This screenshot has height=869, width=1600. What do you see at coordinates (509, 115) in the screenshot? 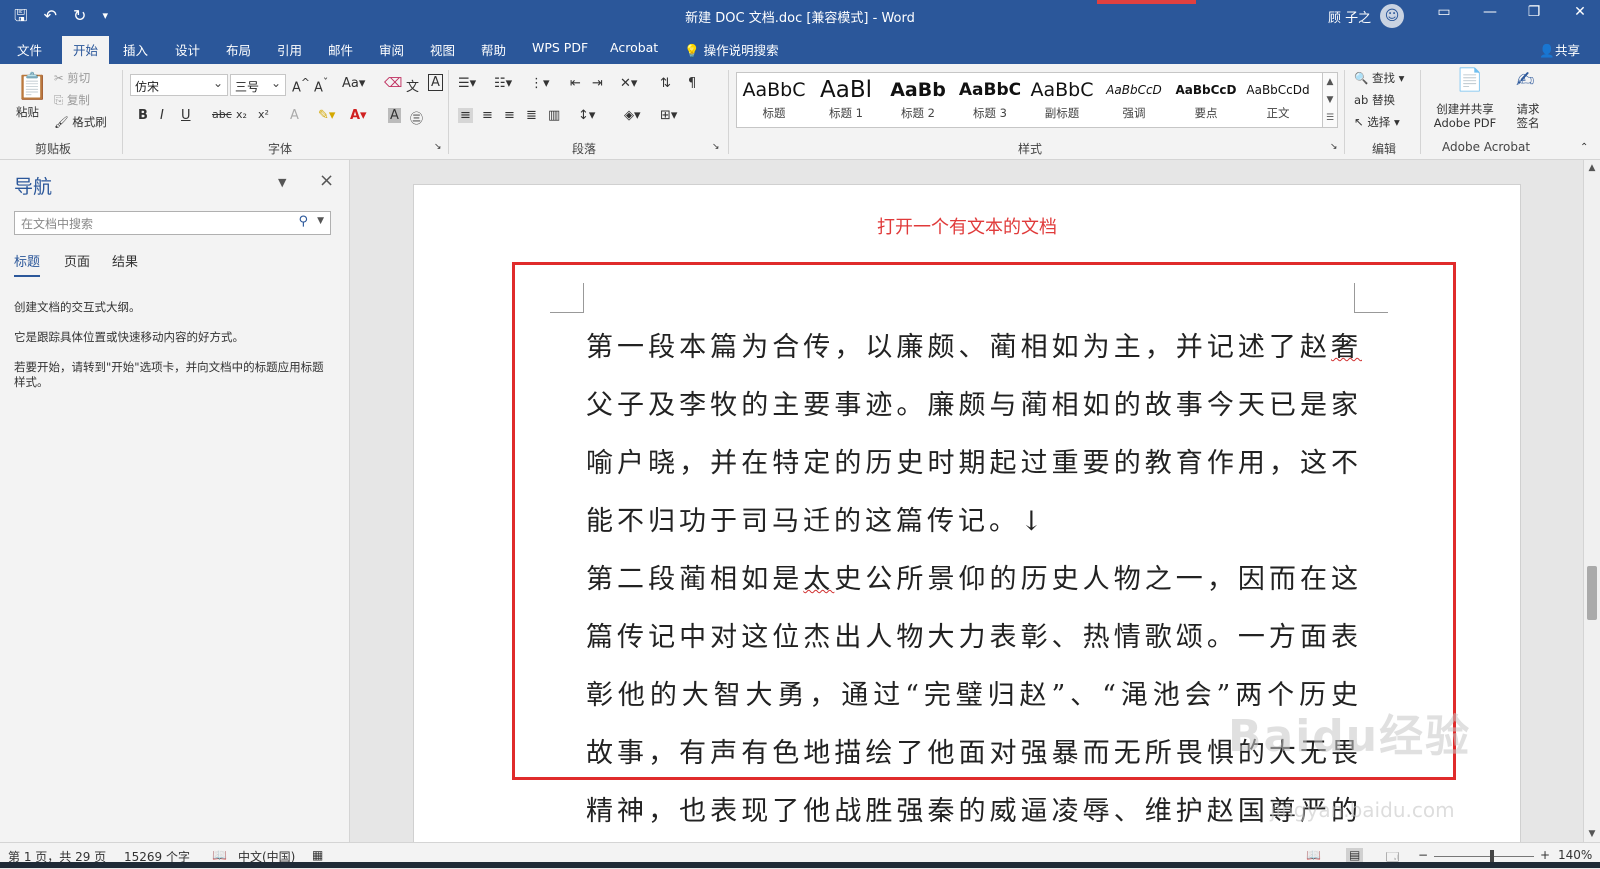
I see `align-right-icon: ≡` at bounding box center [509, 115].